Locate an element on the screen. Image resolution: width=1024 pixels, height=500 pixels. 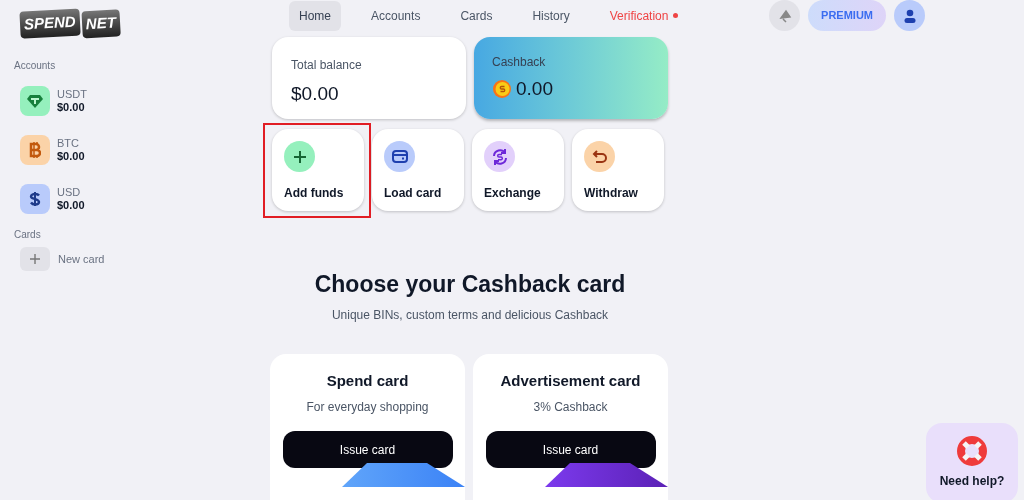
nav-link: Cards is located at coordinates (476, 15).